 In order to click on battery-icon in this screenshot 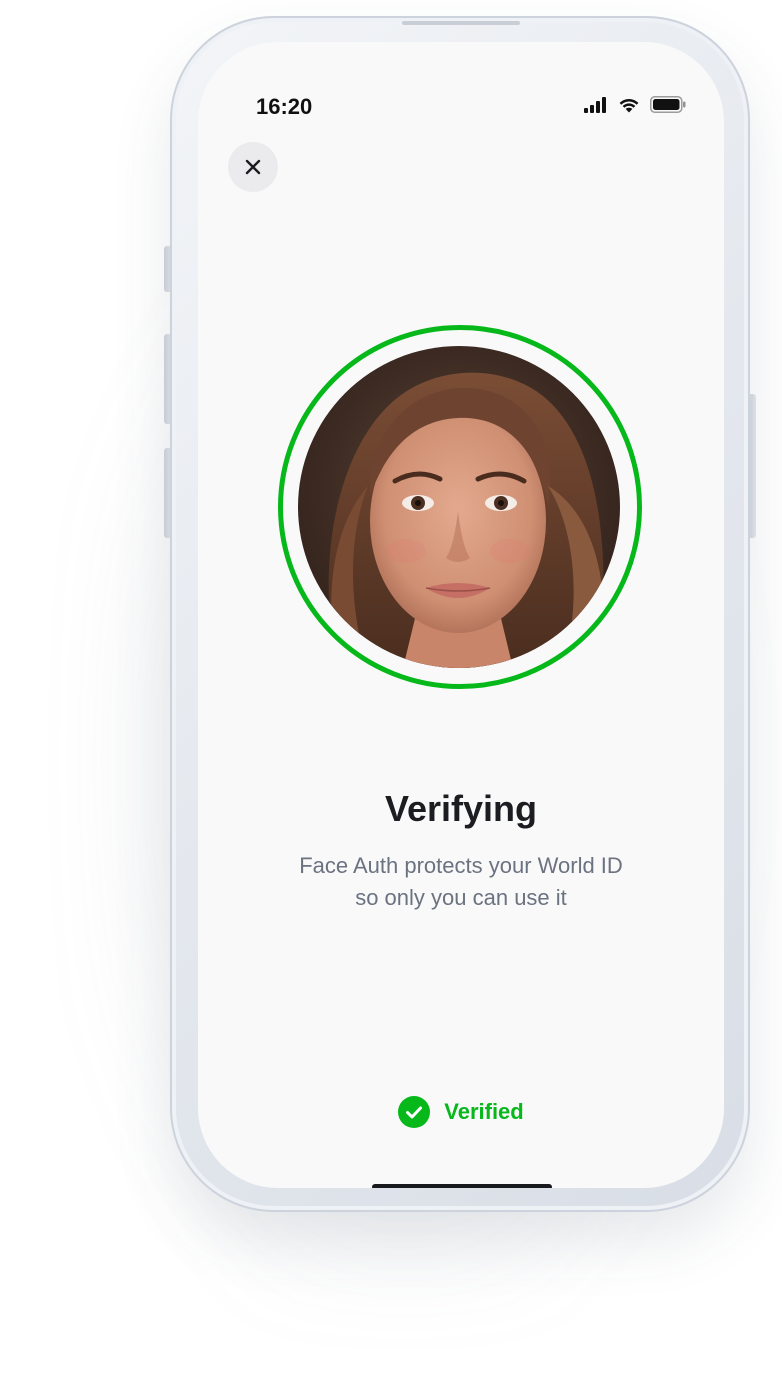, I will do `click(668, 107)`.